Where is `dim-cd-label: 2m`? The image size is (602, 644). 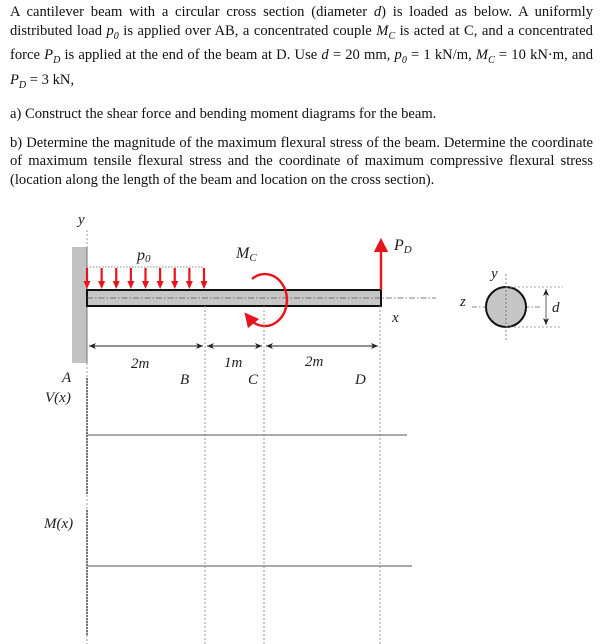 dim-cd-label: 2m is located at coordinates (314, 362).